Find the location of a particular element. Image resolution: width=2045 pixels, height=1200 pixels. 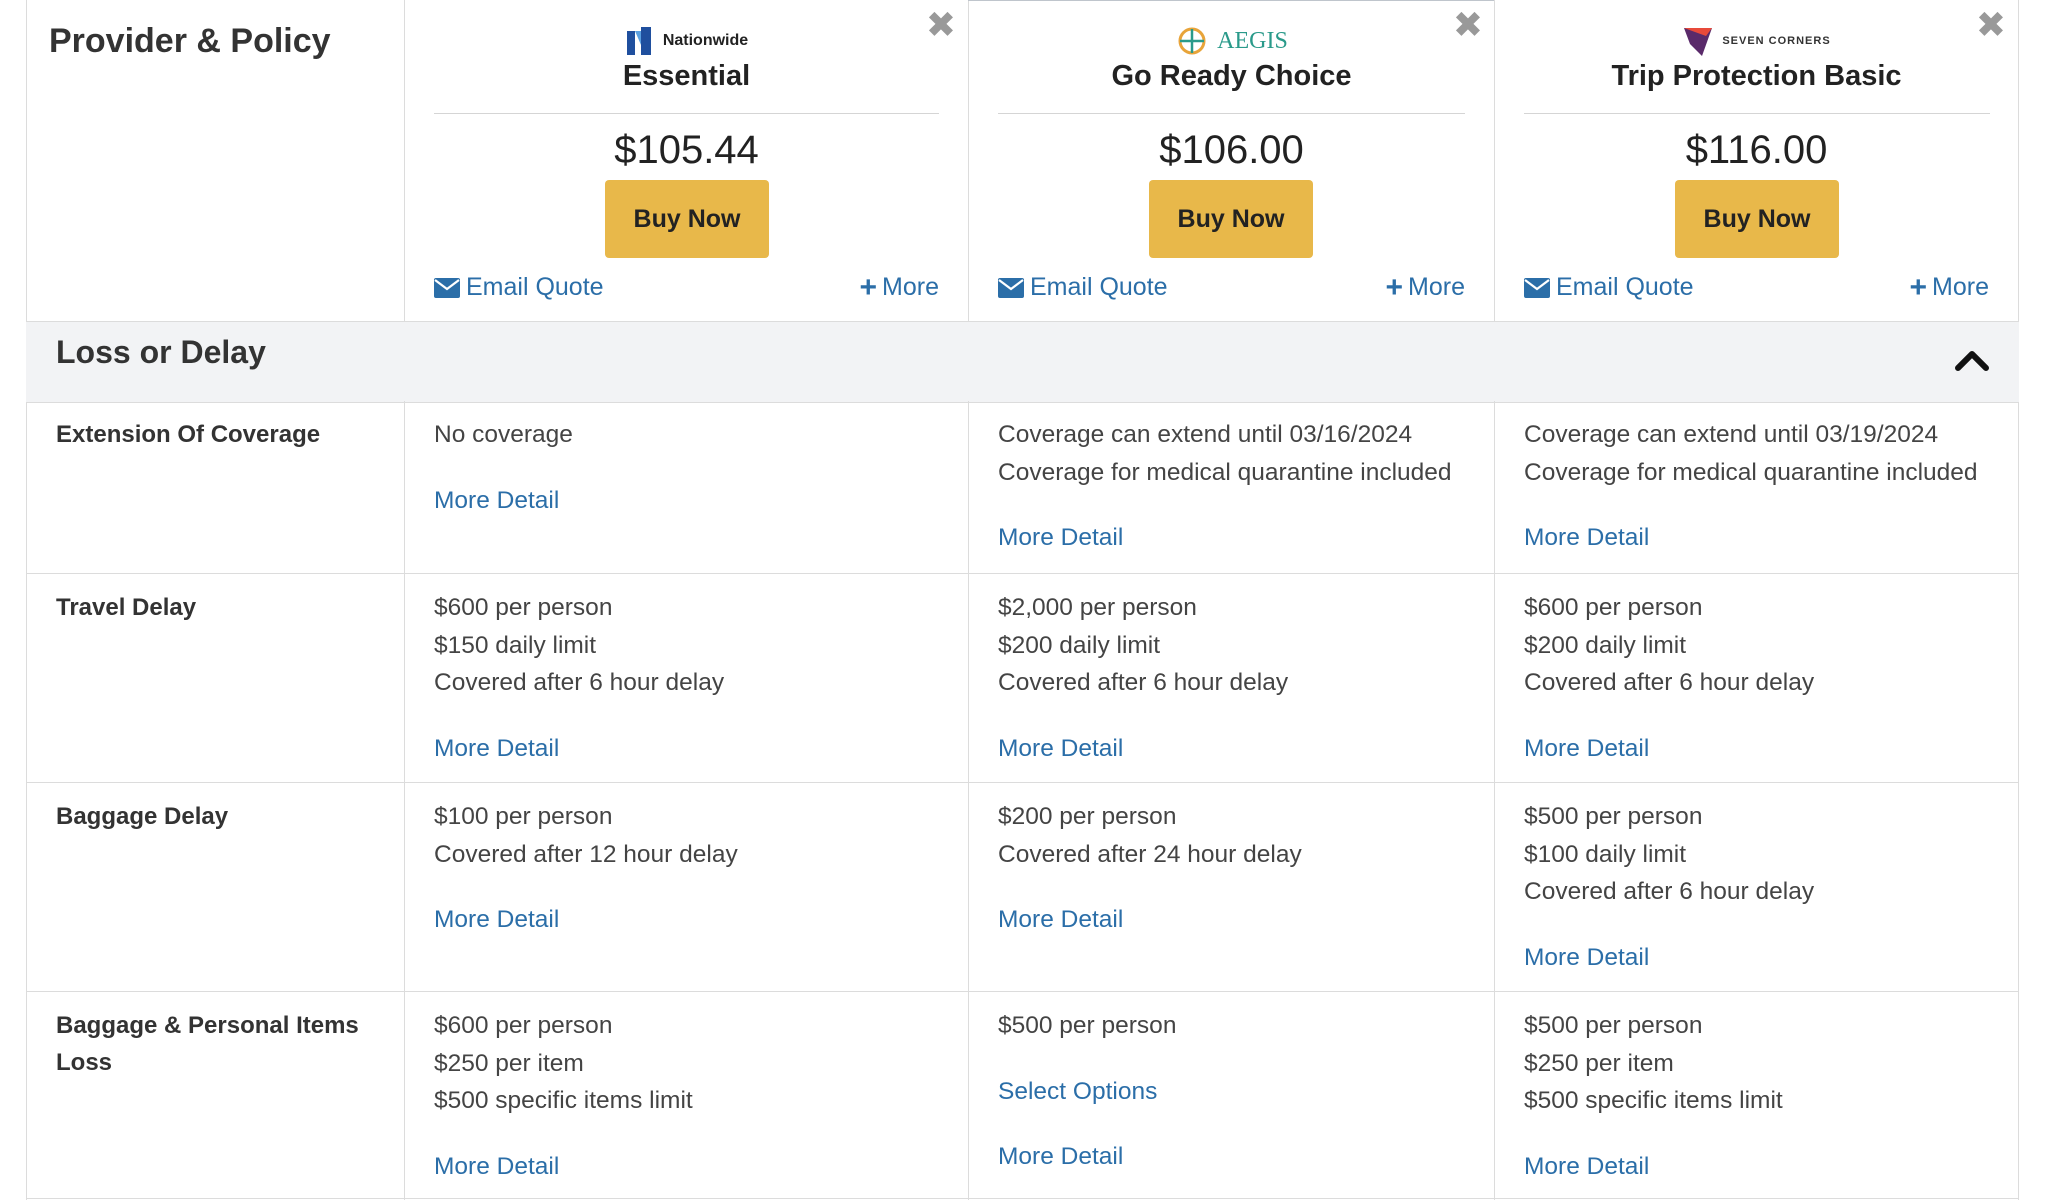

plan-price: $106.00 is located at coordinates (1231, 150).